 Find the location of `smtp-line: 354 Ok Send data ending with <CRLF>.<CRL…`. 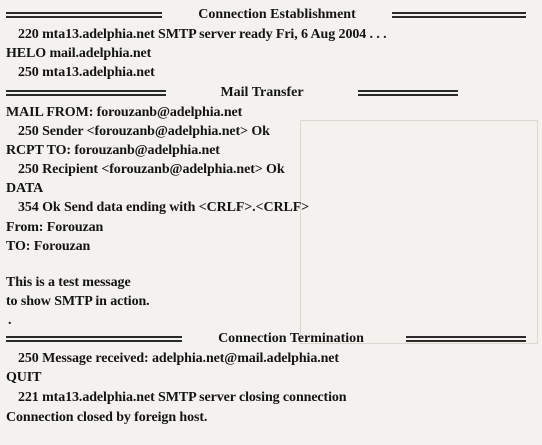

smtp-line: 354 Ok Send data ending with <CRLF>.<CRL… is located at coordinates (164, 207).